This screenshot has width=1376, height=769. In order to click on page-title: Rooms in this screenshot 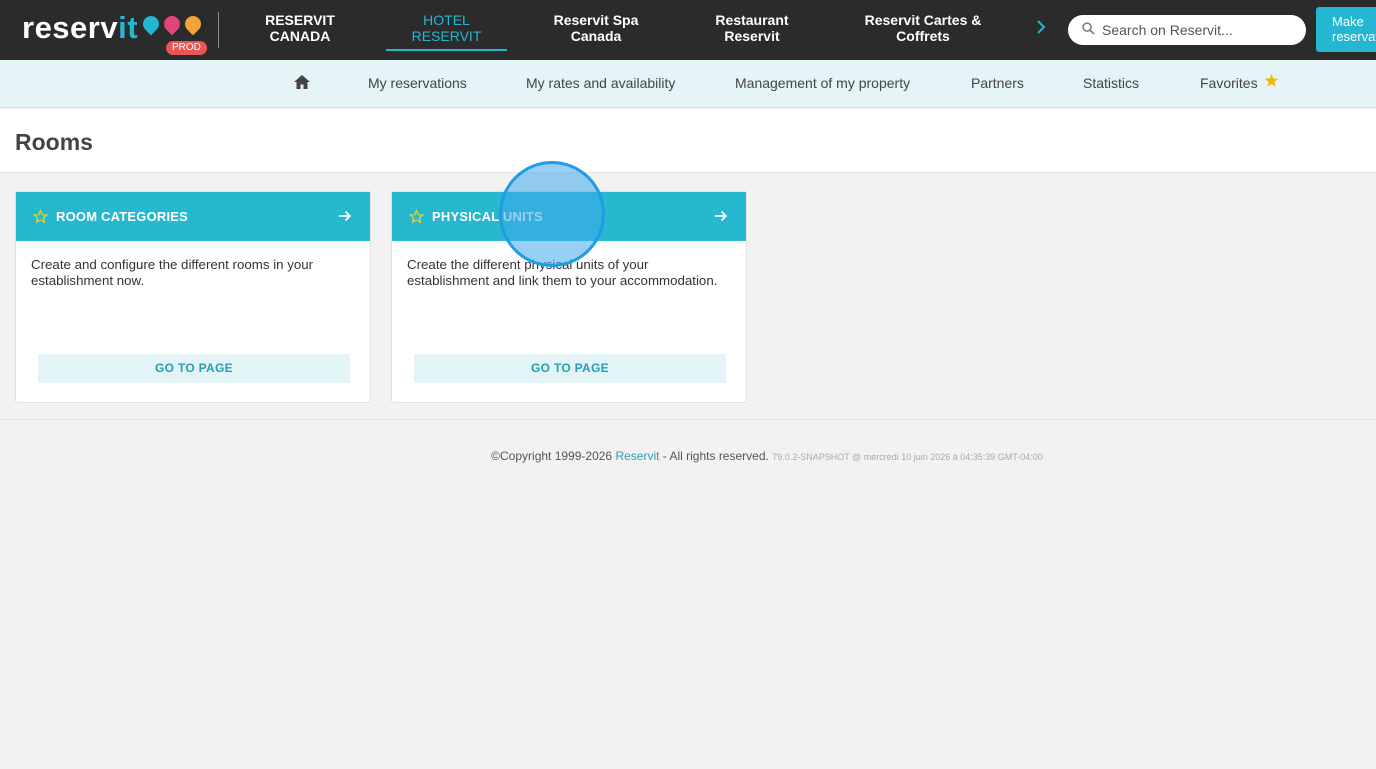, I will do `click(54, 142)`.